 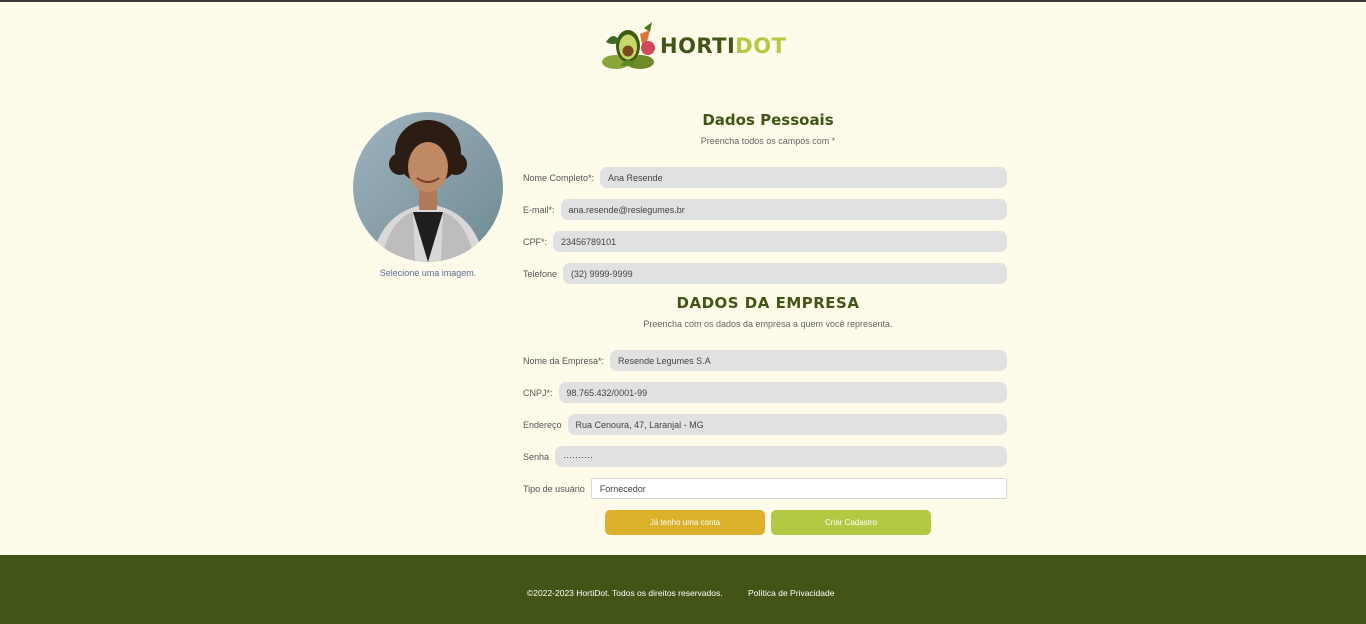 What do you see at coordinates (803, 177) in the screenshot?
I see `full-name-input: Ana Resende` at bounding box center [803, 177].